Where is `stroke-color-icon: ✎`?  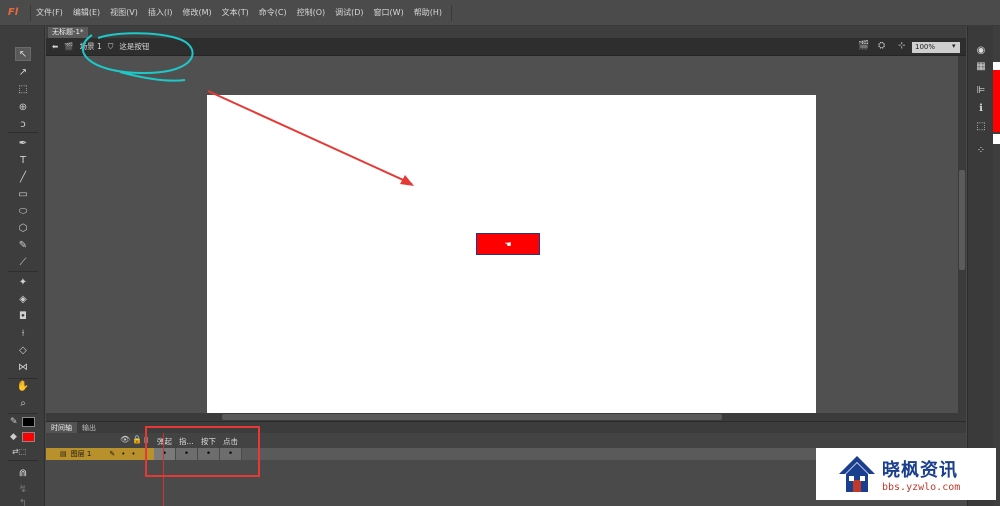 stroke-color-icon: ✎ is located at coordinates (14, 422).